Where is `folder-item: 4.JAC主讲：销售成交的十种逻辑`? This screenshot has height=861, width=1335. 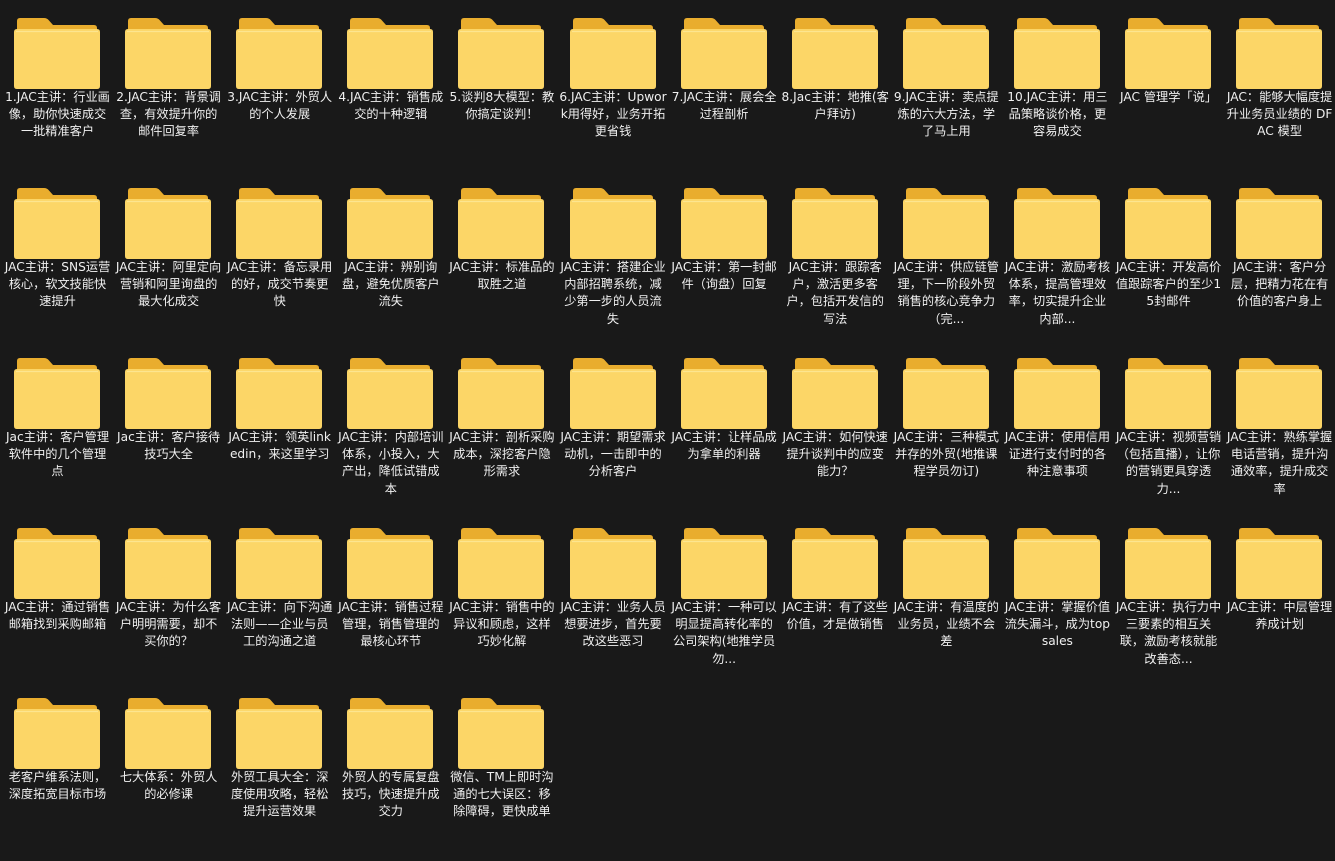
folder-item: 4.JAC主讲：销售成交的十种逻辑 is located at coordinates (390, 88).